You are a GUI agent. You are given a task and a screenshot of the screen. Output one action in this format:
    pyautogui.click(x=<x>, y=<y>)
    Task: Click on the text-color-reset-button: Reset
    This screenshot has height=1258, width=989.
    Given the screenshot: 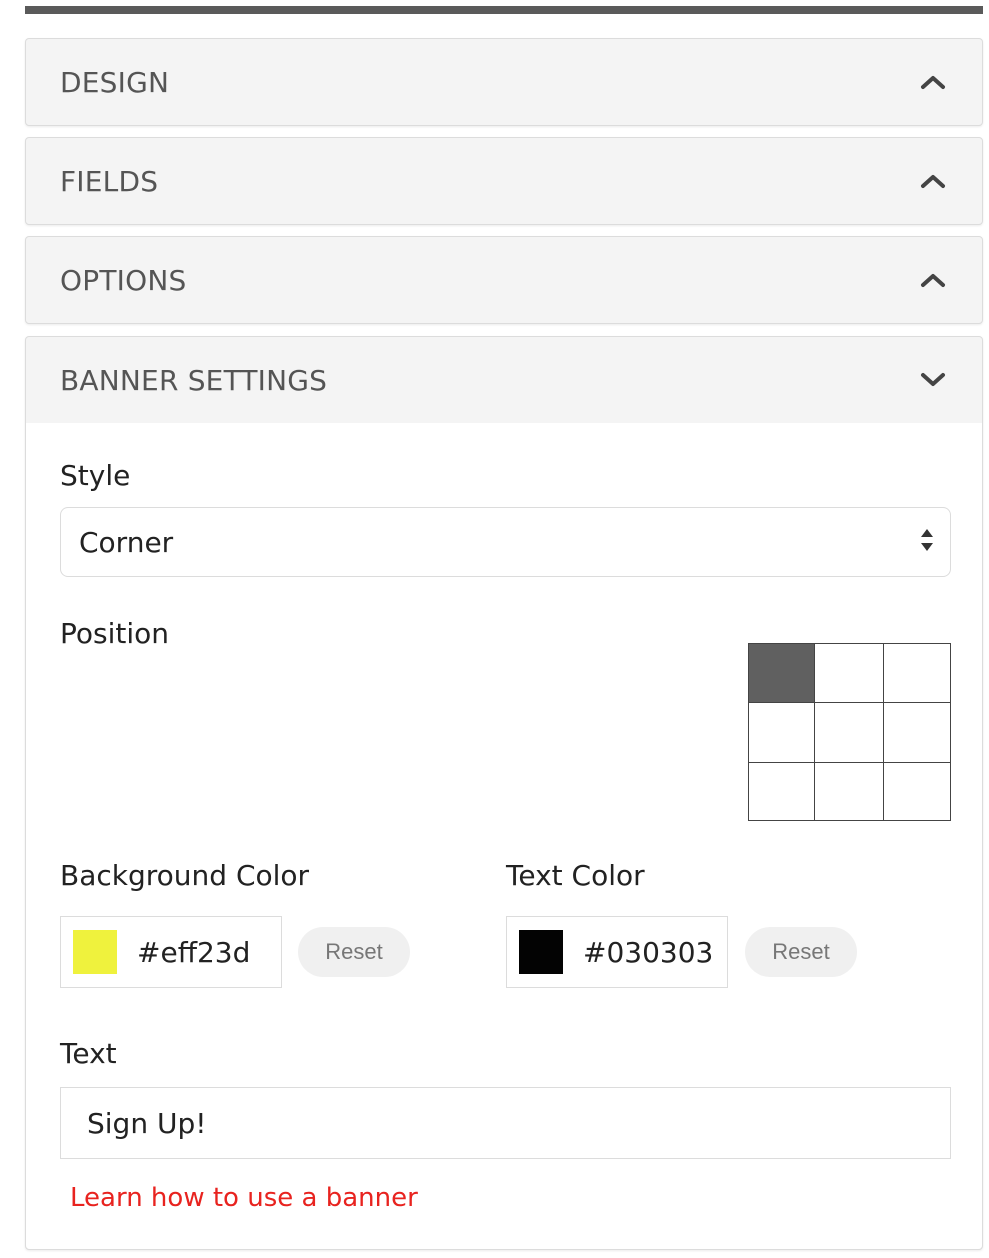 What is the action you would take?
    pyautogui.click(x=801, y=952)
    